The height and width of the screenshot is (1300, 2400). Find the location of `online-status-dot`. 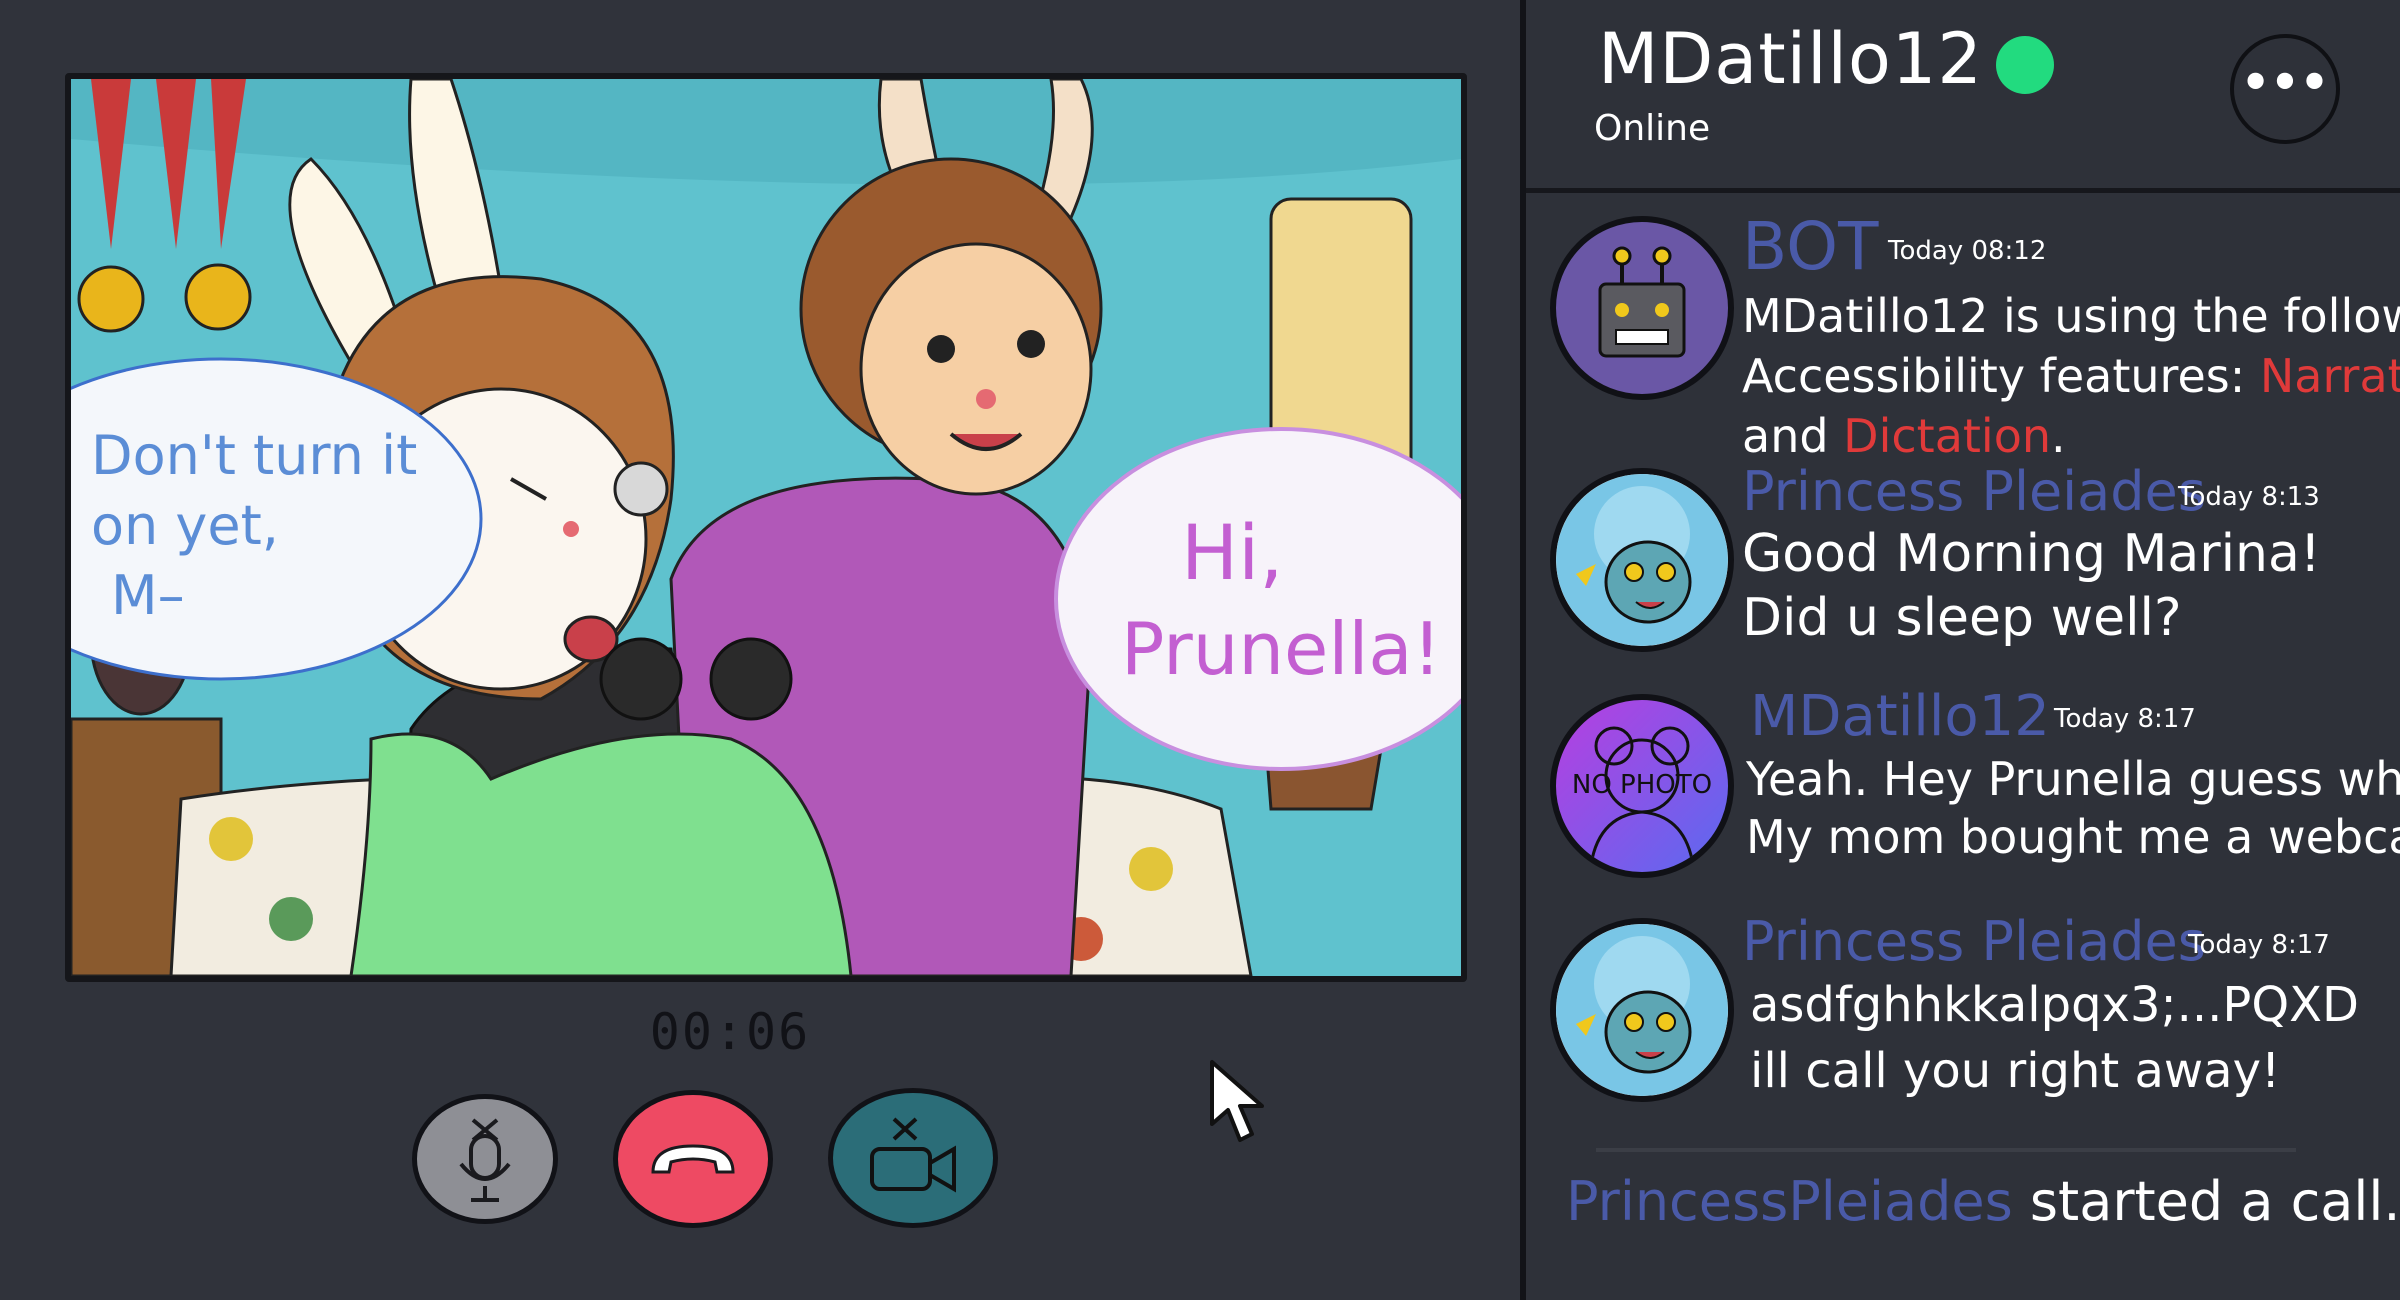

online-status-dot is located at coordinates (2025, 65).